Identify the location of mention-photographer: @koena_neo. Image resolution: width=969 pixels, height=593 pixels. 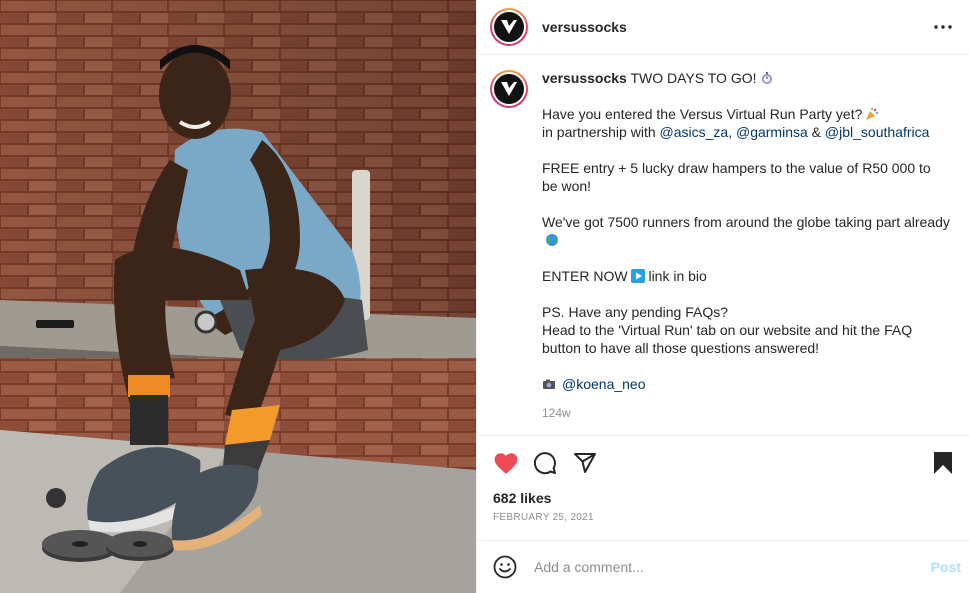
(604, 384).